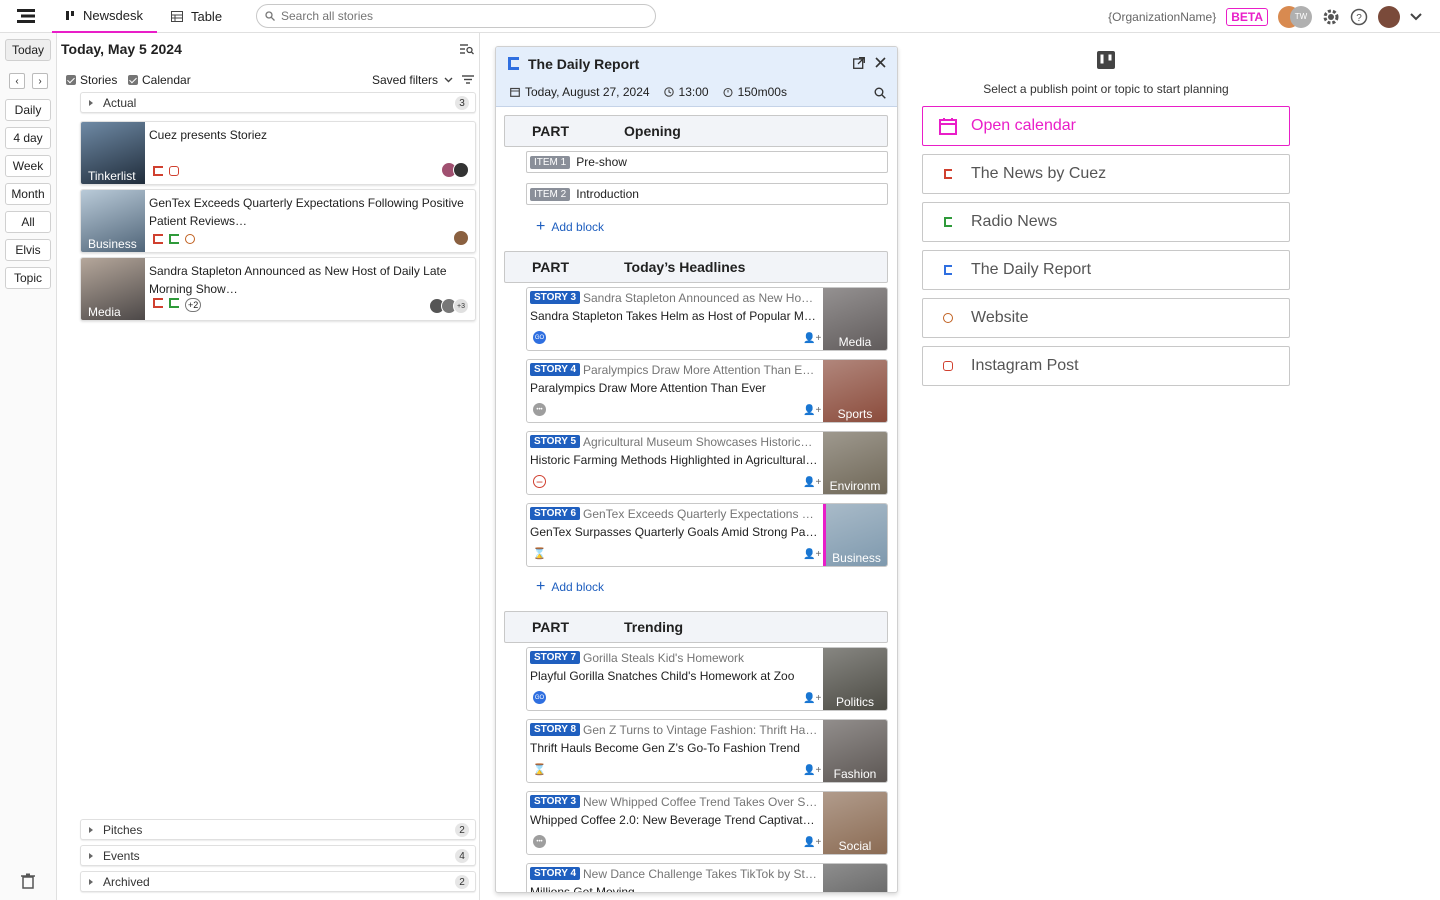  Describe the element at coordinates (278, 881) in the screenshot. I see `group-archived: Archived 2` at that location.